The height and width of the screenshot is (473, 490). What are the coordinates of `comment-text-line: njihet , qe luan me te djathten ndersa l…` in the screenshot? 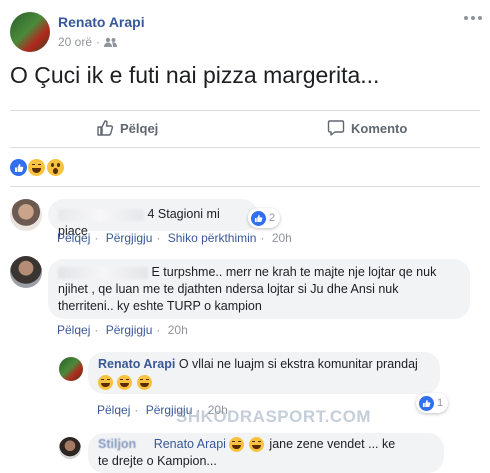 It's located at (228, 289).